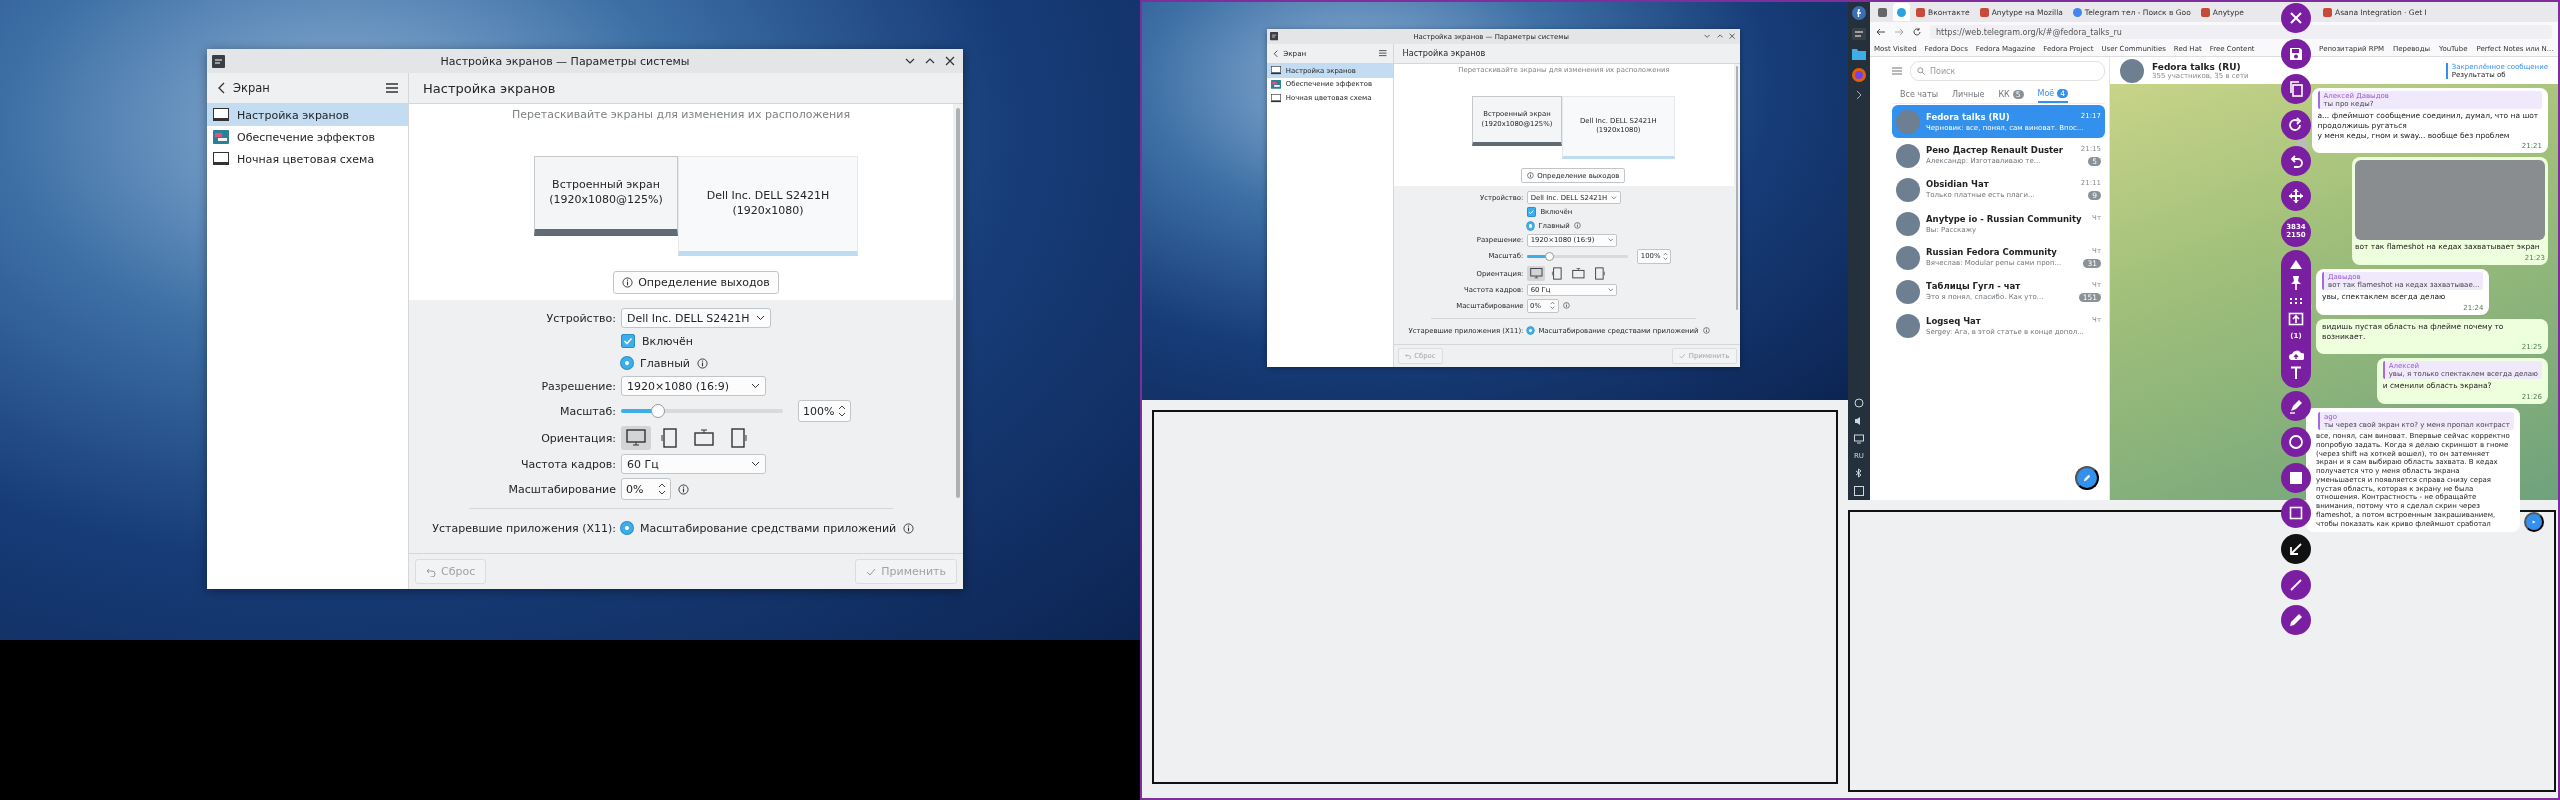 The image size is (2560, 800). What do you see at coordinates (2296, 548) in the screenshot?
I see `arrow-icon` at bounding box center [2296, 548].